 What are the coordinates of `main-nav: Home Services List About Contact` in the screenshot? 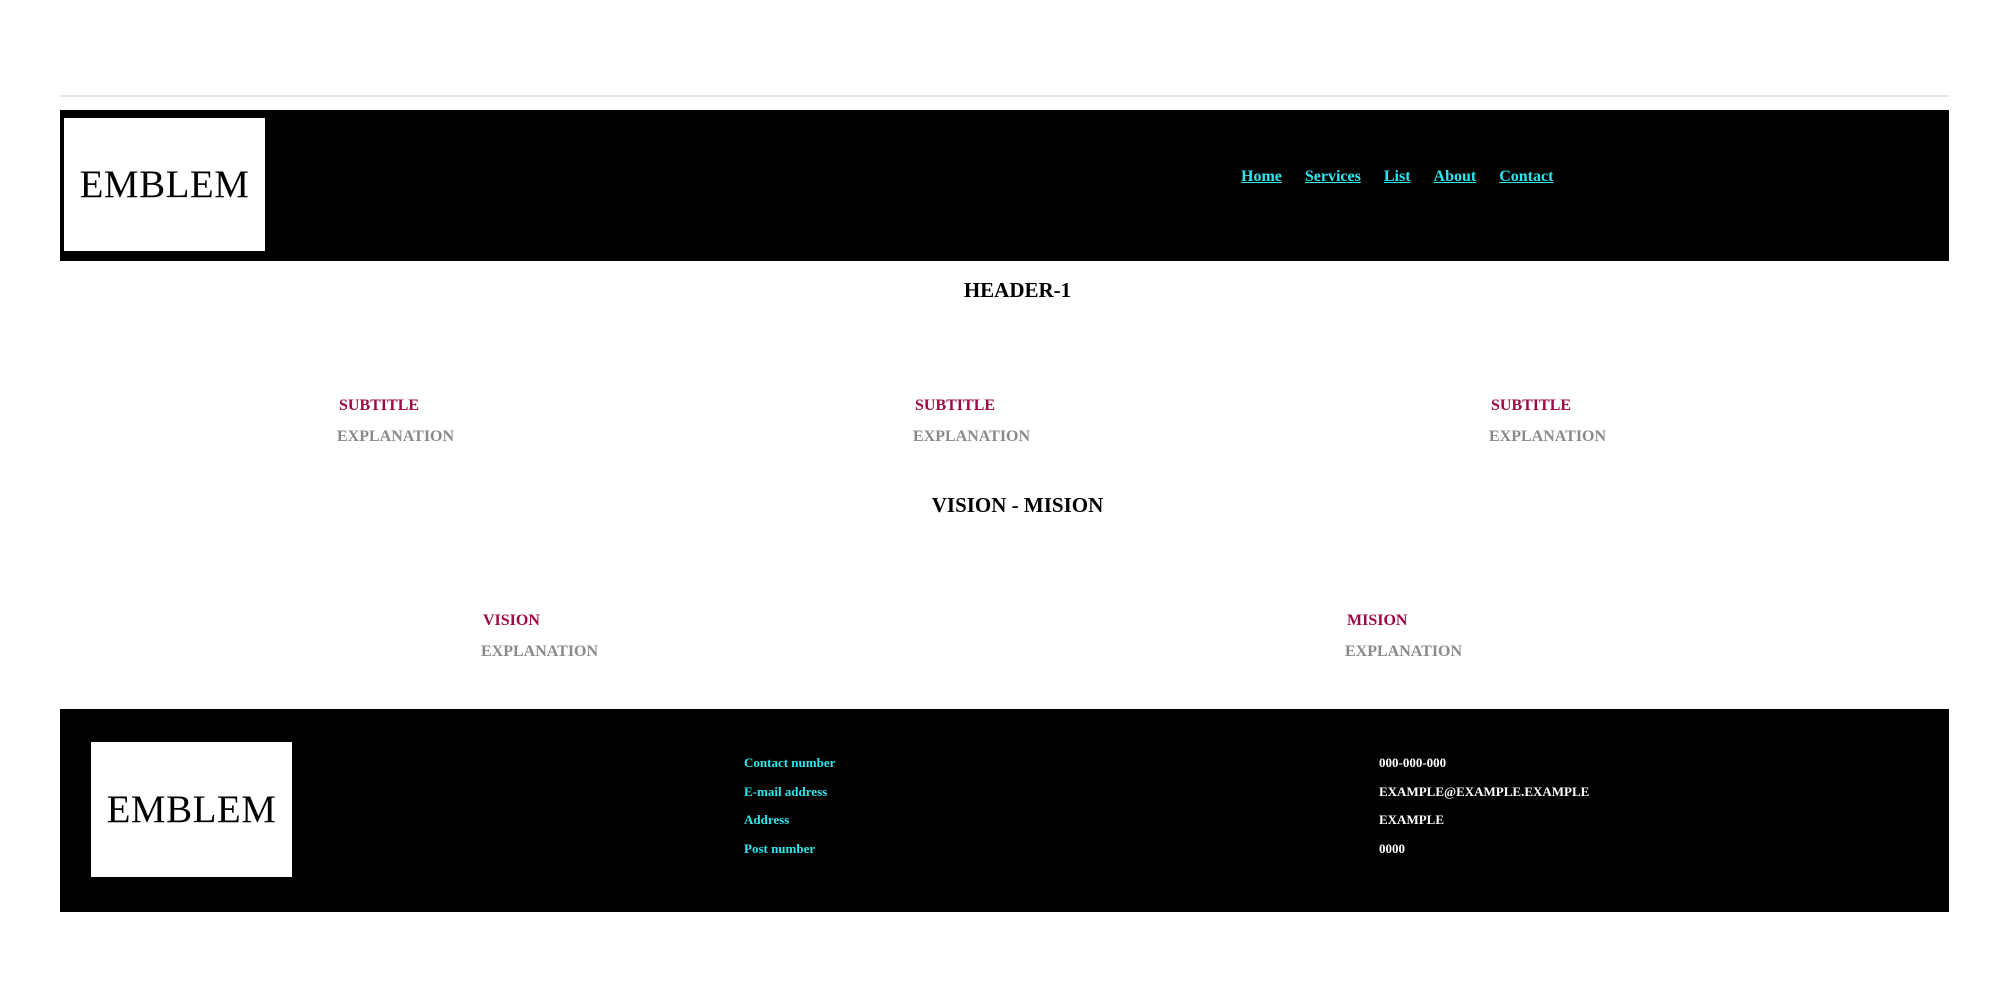 It's located at (1397, 177).